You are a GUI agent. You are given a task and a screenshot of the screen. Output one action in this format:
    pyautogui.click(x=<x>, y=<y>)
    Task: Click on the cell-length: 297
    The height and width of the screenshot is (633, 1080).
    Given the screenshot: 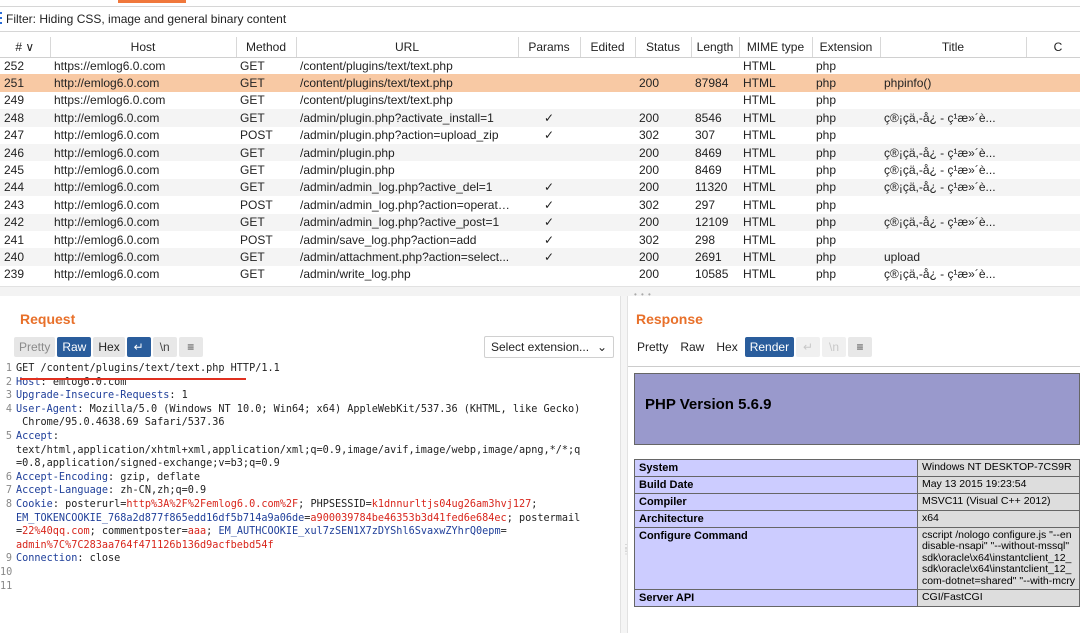 What is the action you would take?
    pyautogui.click(x=715, y=205)
    